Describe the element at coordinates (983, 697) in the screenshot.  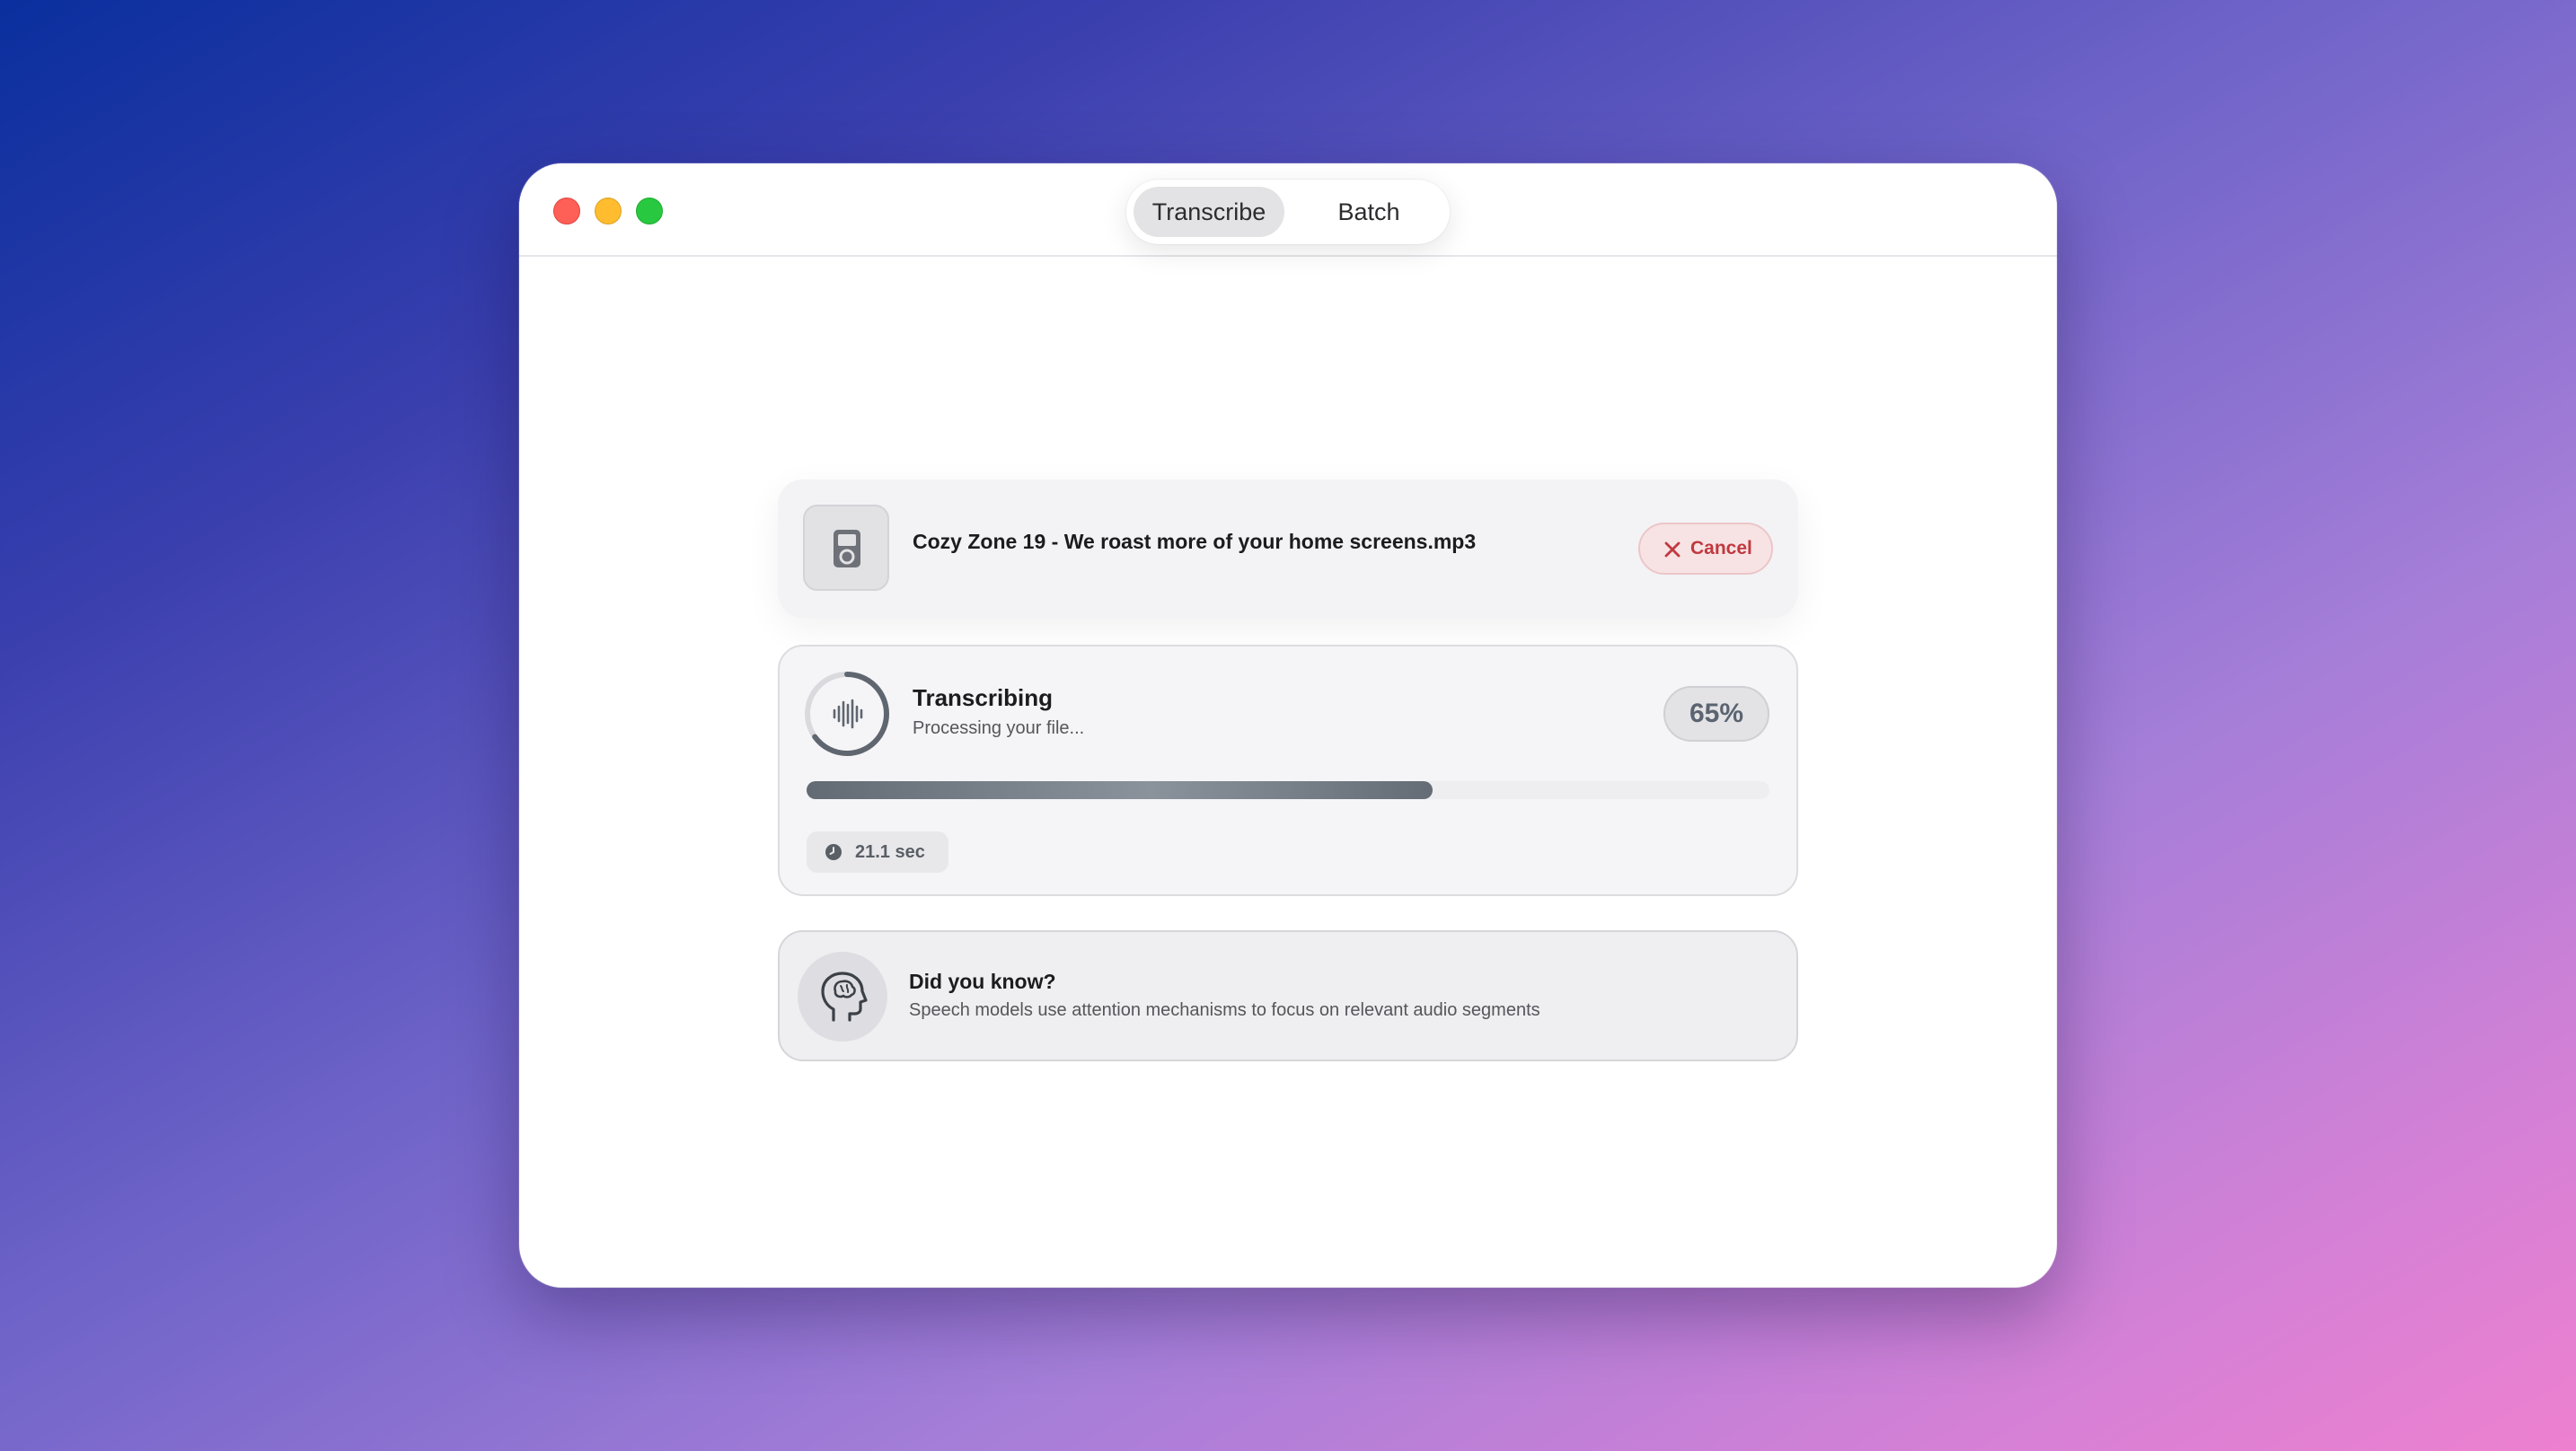
I see `status-title: Transcribing` at that location.